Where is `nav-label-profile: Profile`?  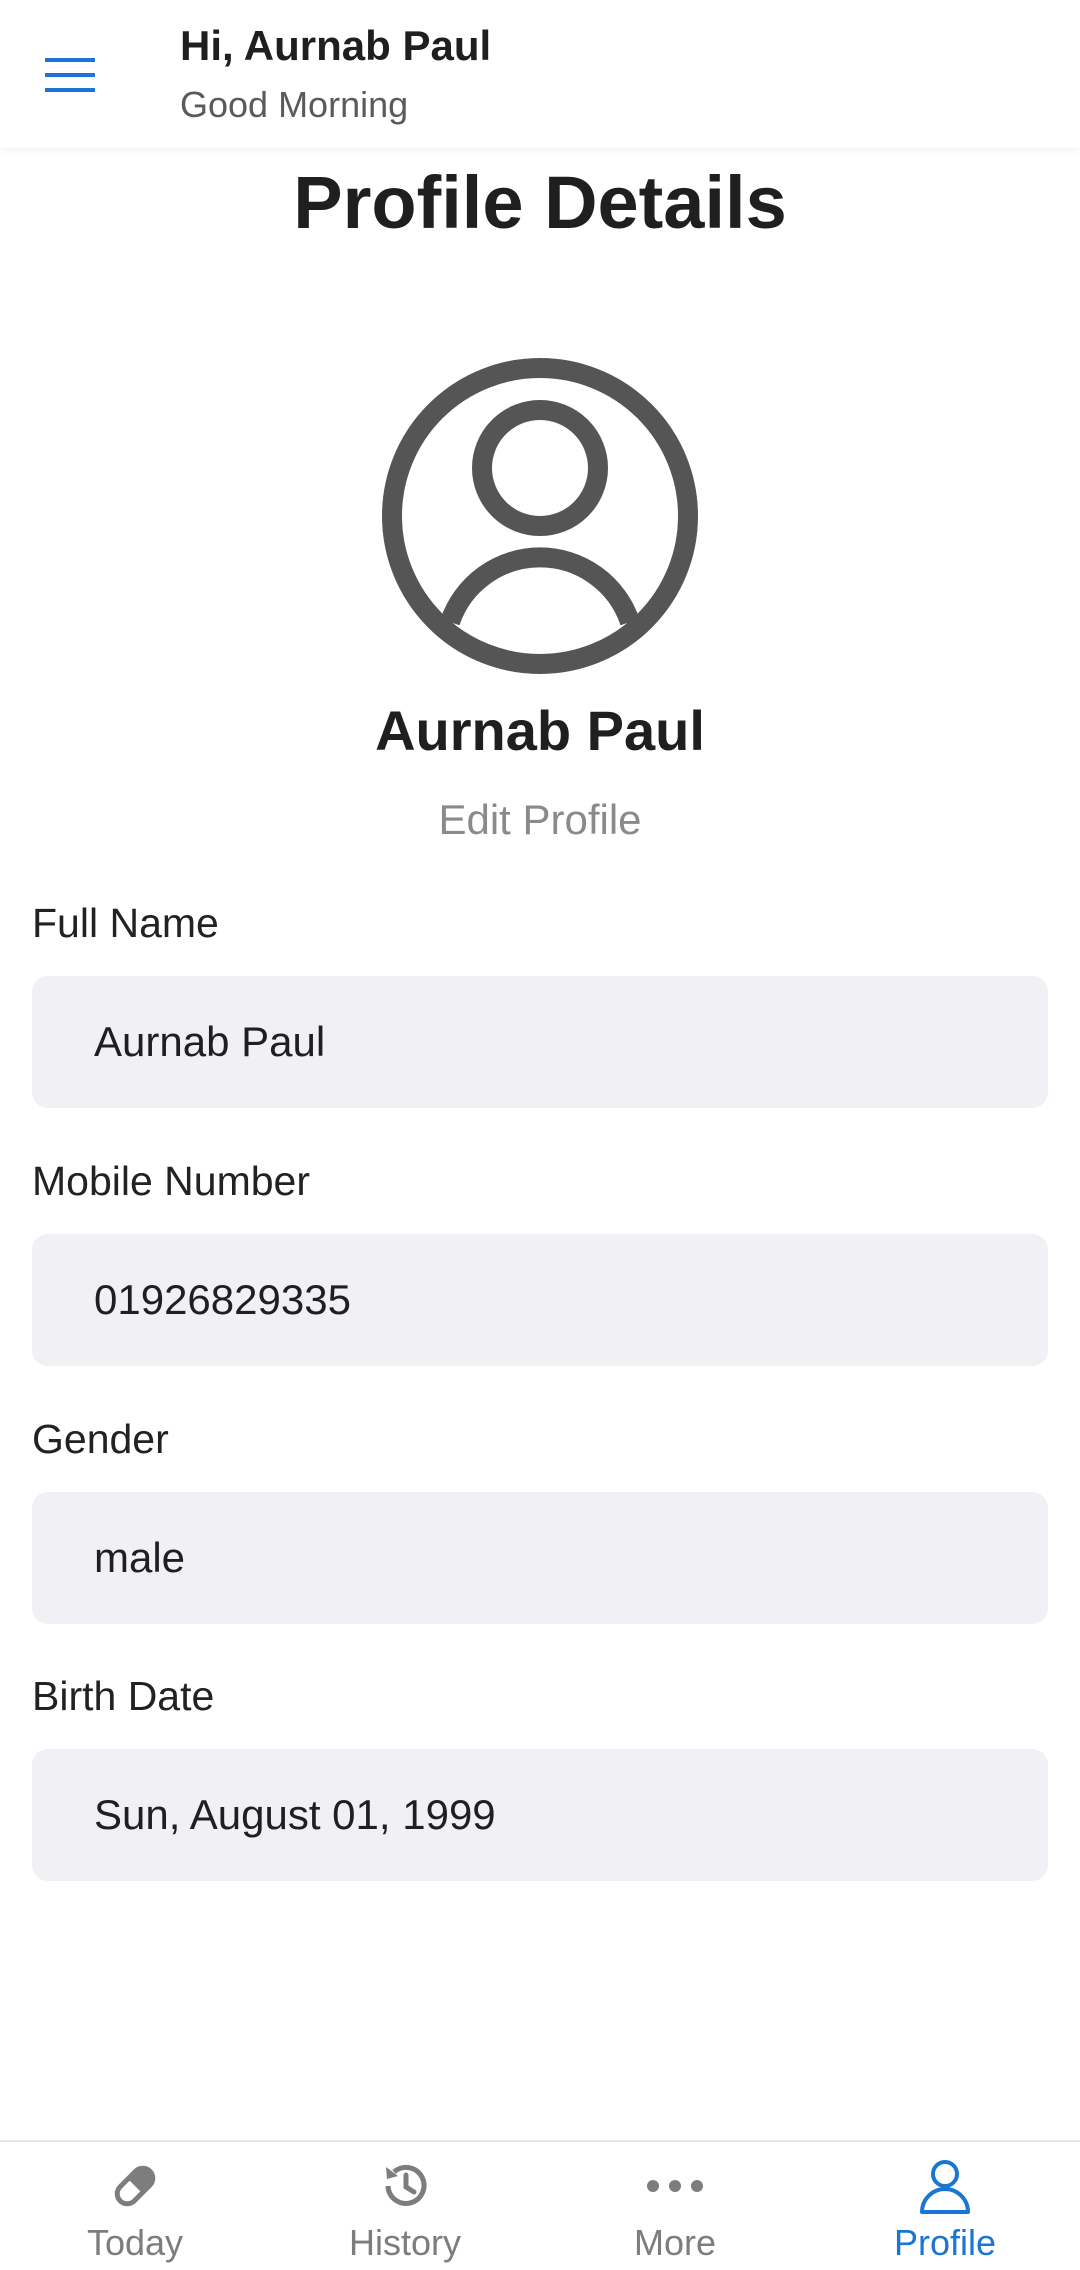
nav-label-profile: Profile is located at coordinates (945, 2242).